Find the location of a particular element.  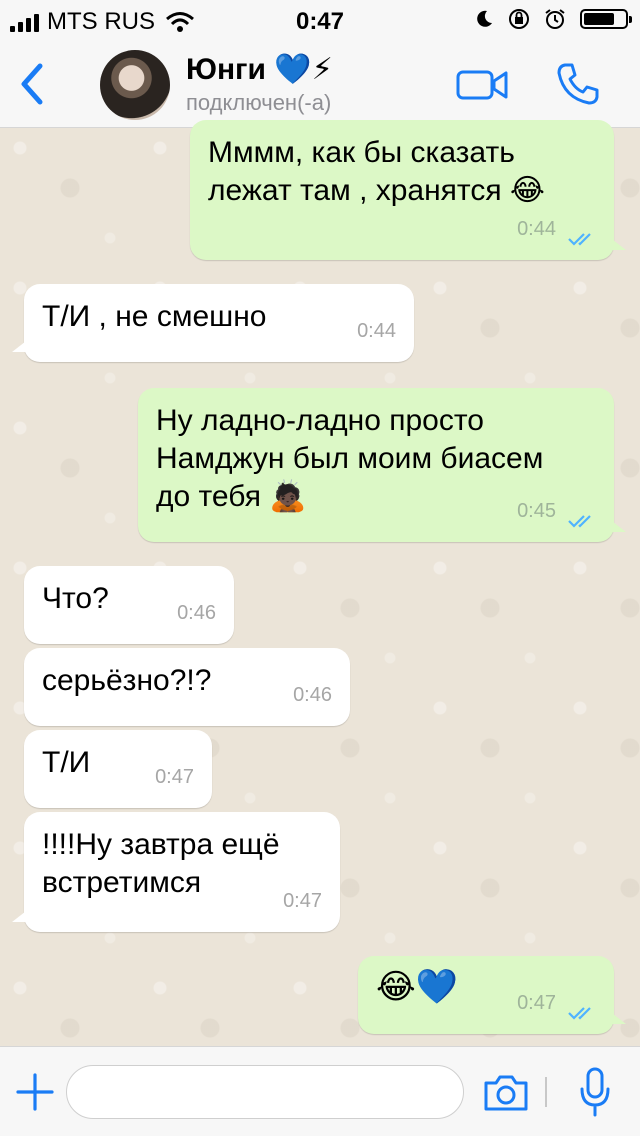

message-bubble-outgoing: 😂💙 0:47 is located at coordinates (492, 995).